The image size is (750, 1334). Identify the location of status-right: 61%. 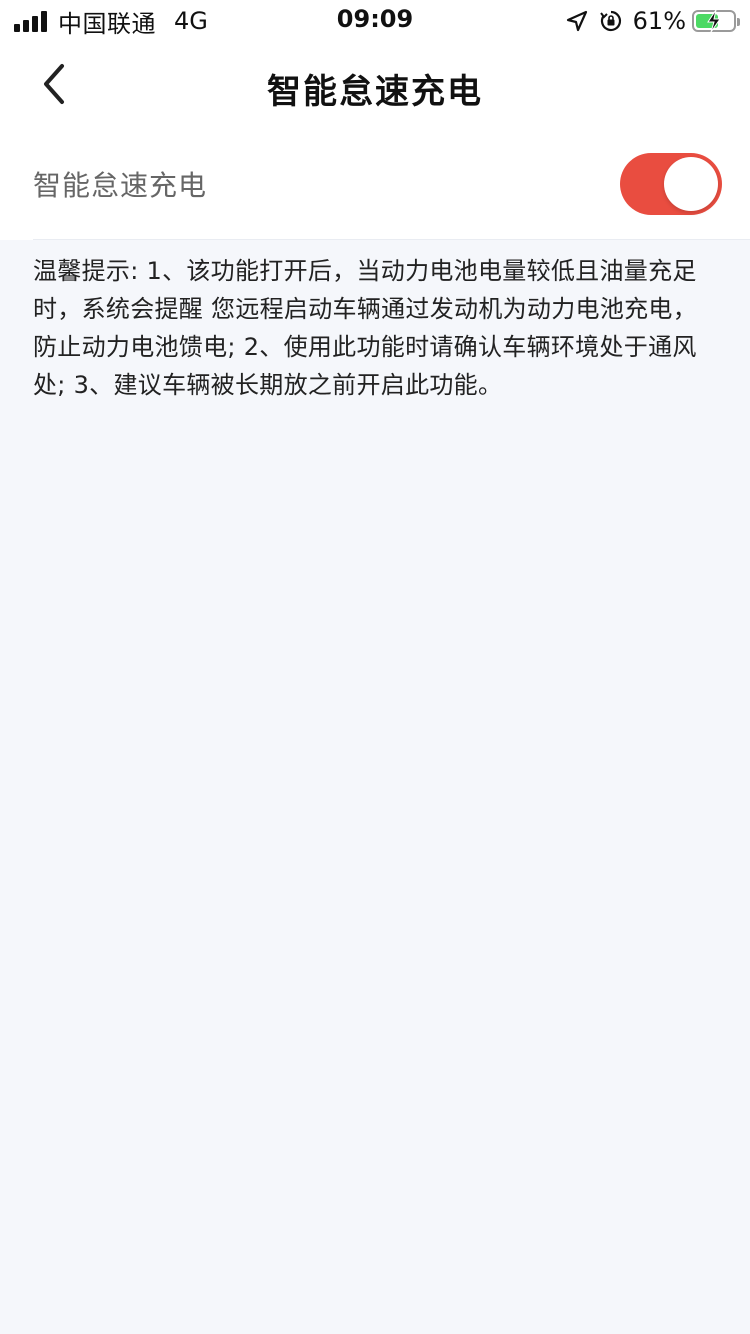
(652, 21).